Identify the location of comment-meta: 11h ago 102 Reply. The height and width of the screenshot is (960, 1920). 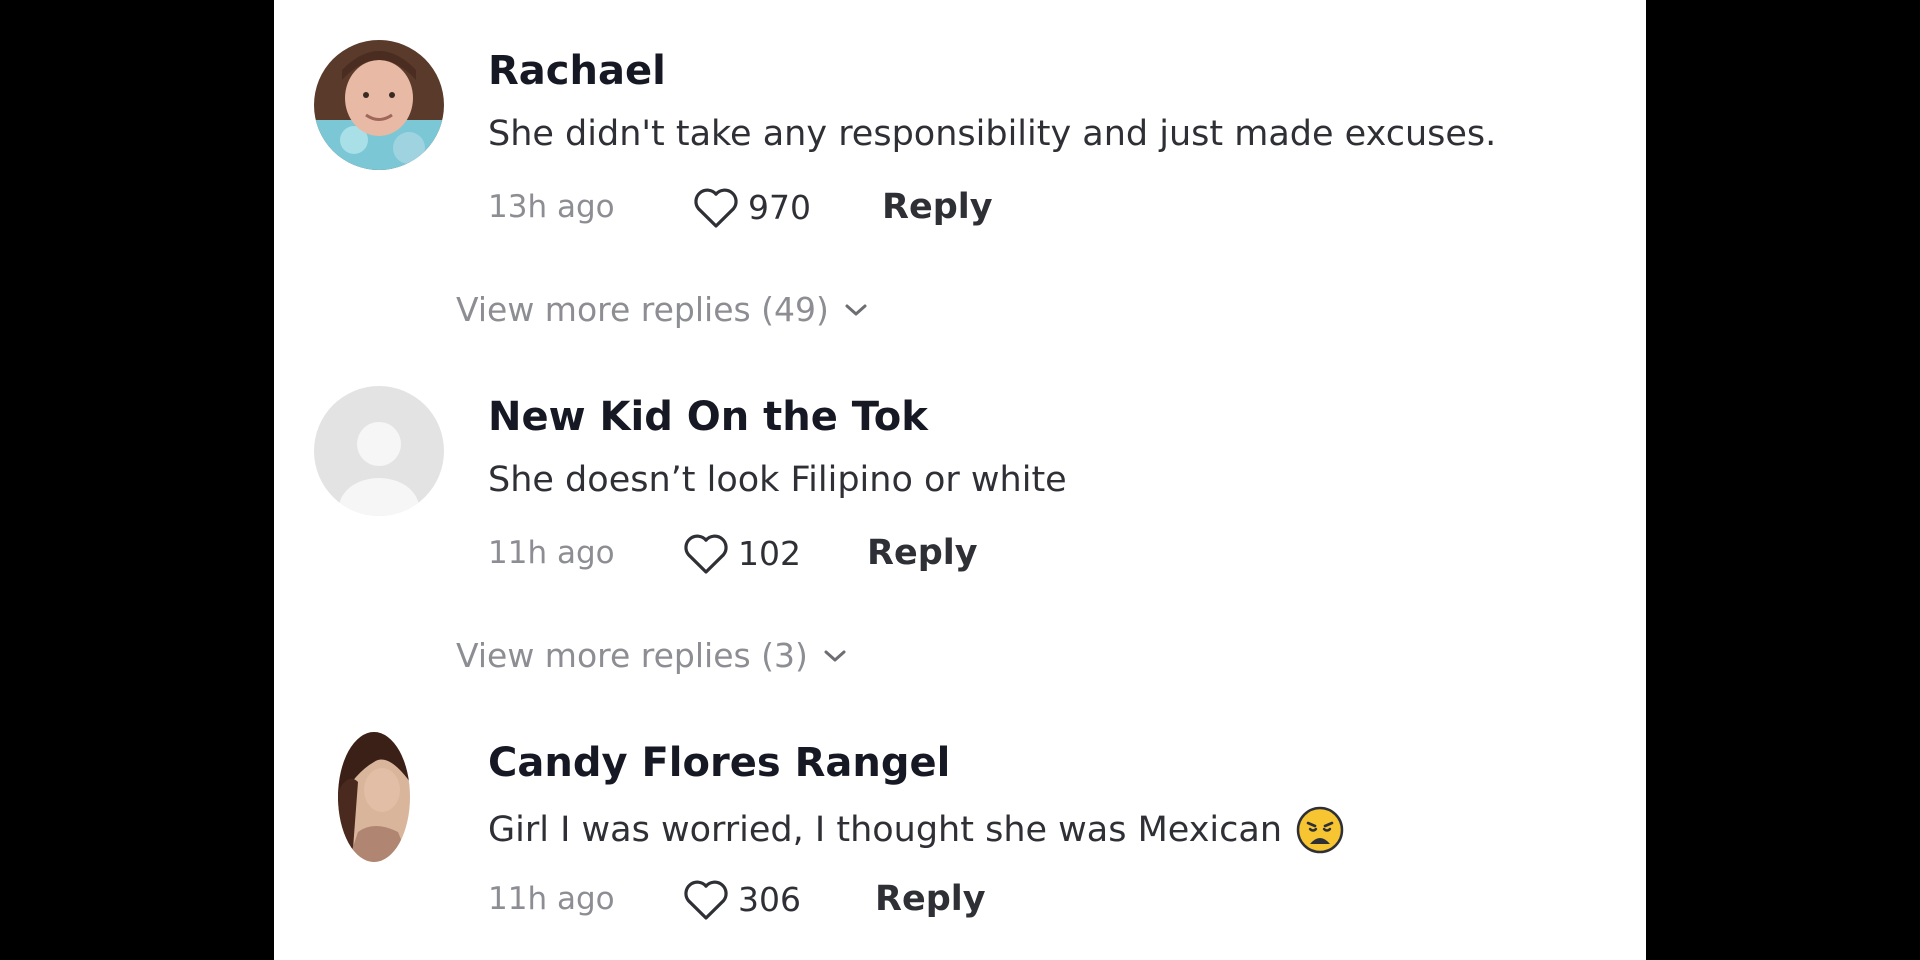
(733, 553).